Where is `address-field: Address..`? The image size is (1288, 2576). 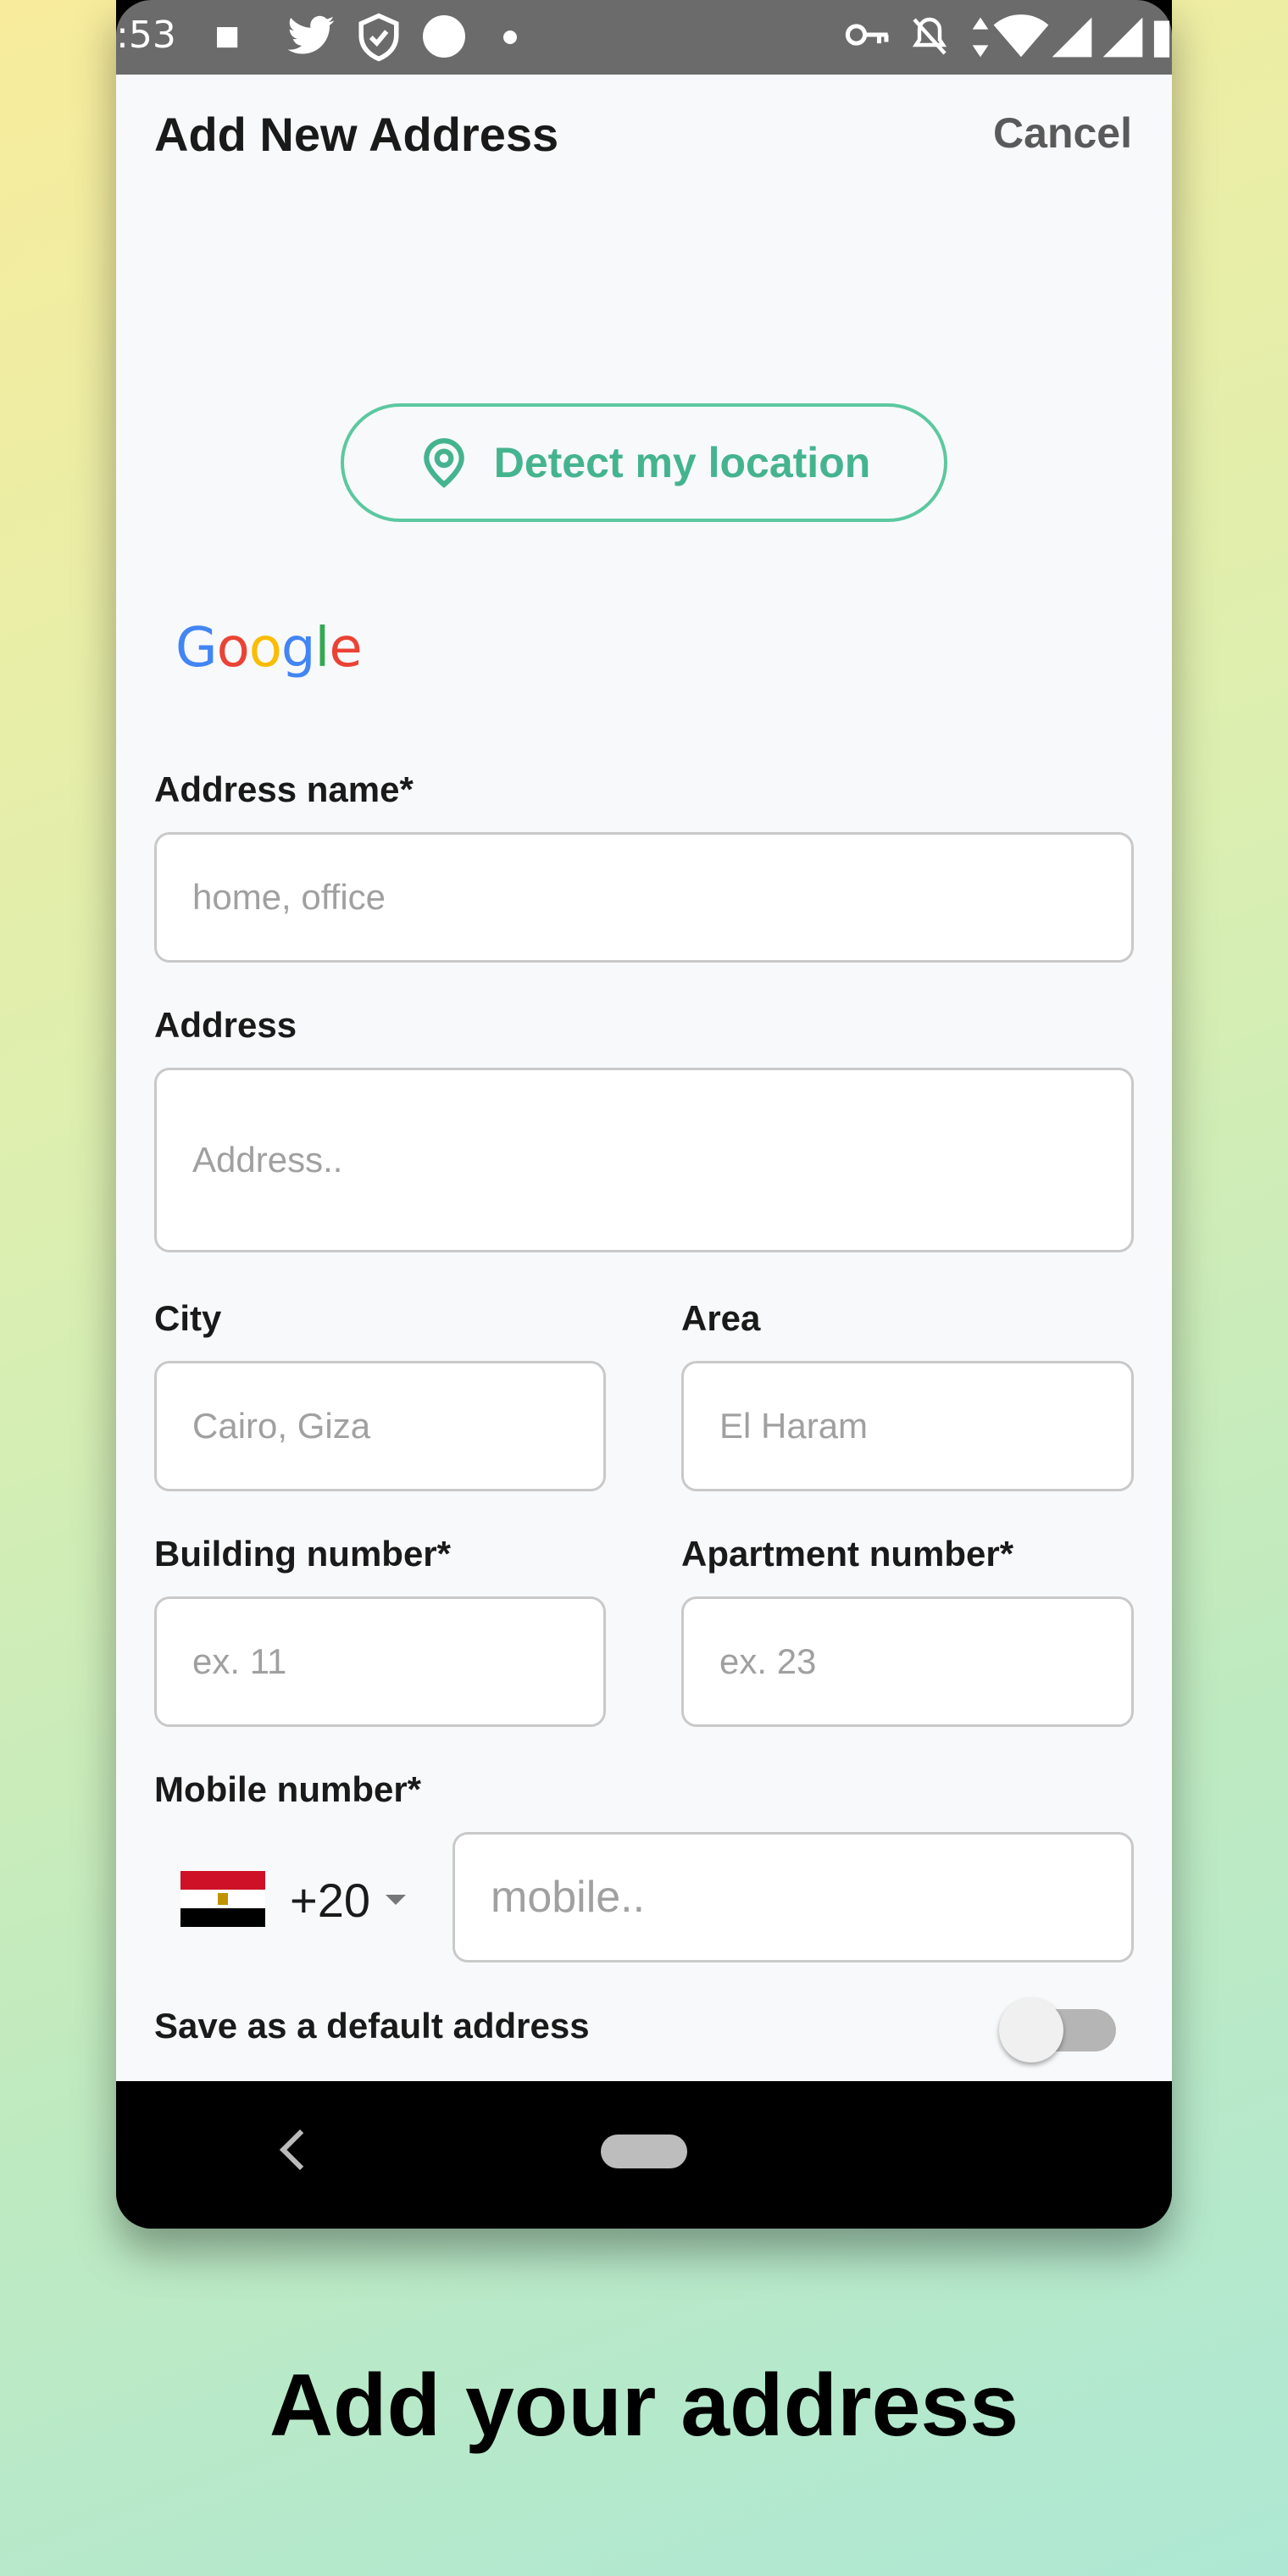 address-field: Address.. is located at coordinates (644, 1160).